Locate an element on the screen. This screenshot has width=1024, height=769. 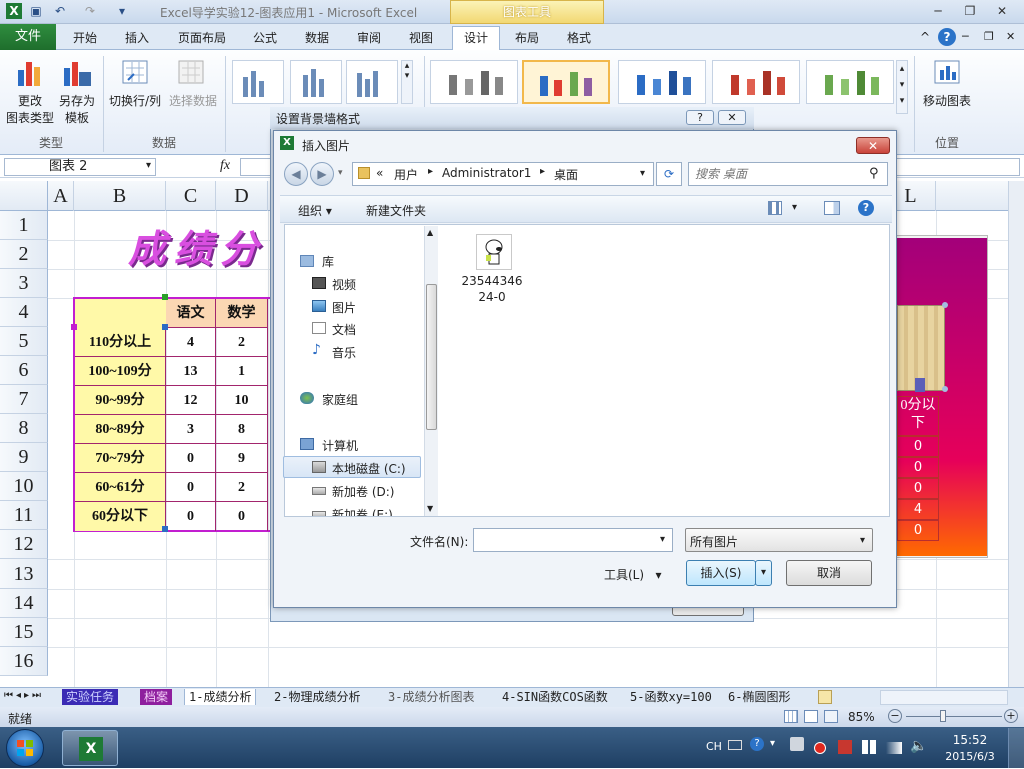
cell-value: 10 is located at coordinates (242, 400).